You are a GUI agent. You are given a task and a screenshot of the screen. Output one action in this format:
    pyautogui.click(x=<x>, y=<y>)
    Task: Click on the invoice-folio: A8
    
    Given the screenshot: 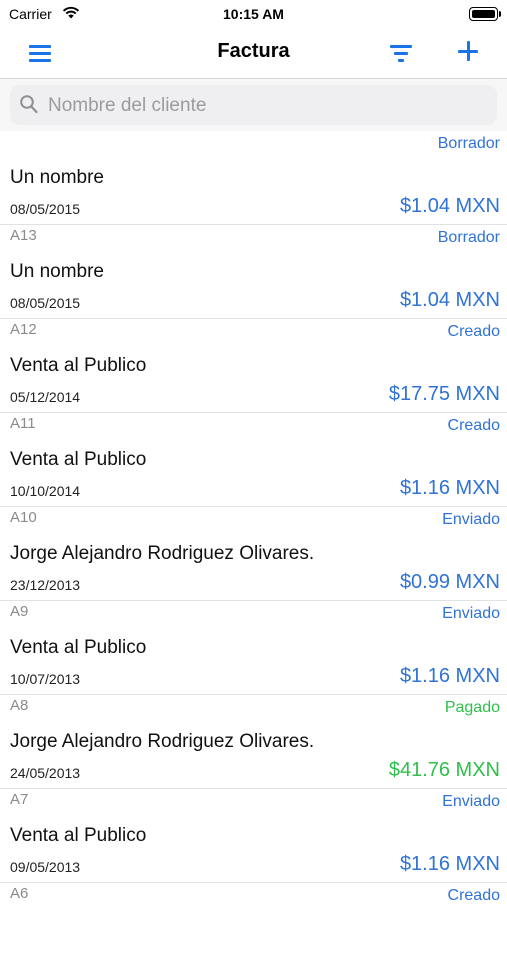 What is the action you would take?
    pyautogui.click(x=19, y=705)
    